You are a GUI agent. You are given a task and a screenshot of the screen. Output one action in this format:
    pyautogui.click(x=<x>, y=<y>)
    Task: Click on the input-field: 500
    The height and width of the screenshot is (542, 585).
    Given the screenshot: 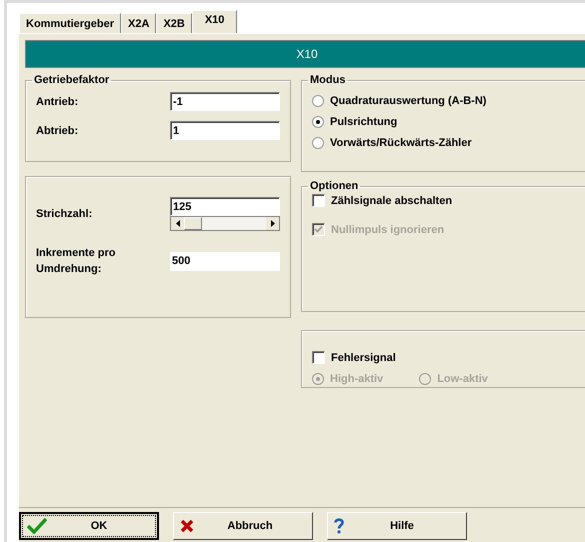 What is the action you would take?
    pyautogui.click(x=225, y=261)
    